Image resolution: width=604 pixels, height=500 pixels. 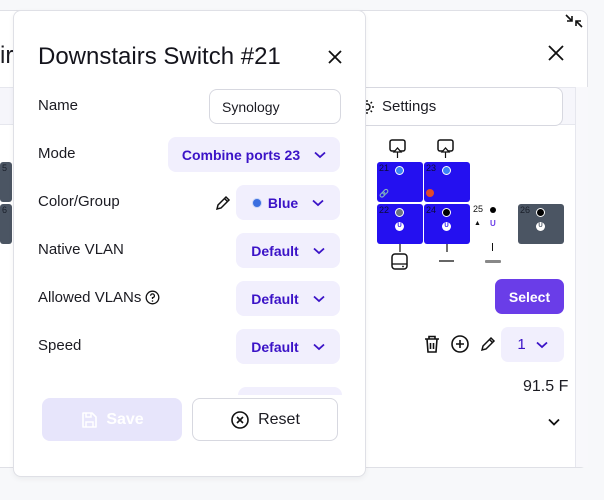 What do you see at coordinates (400, 182) in the screenshot?
I see `port-21: 21 🔗` at bounding box center [400, 182].